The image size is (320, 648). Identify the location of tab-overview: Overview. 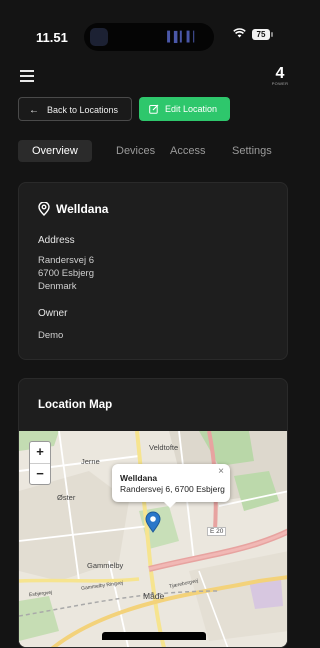
(55, 151).